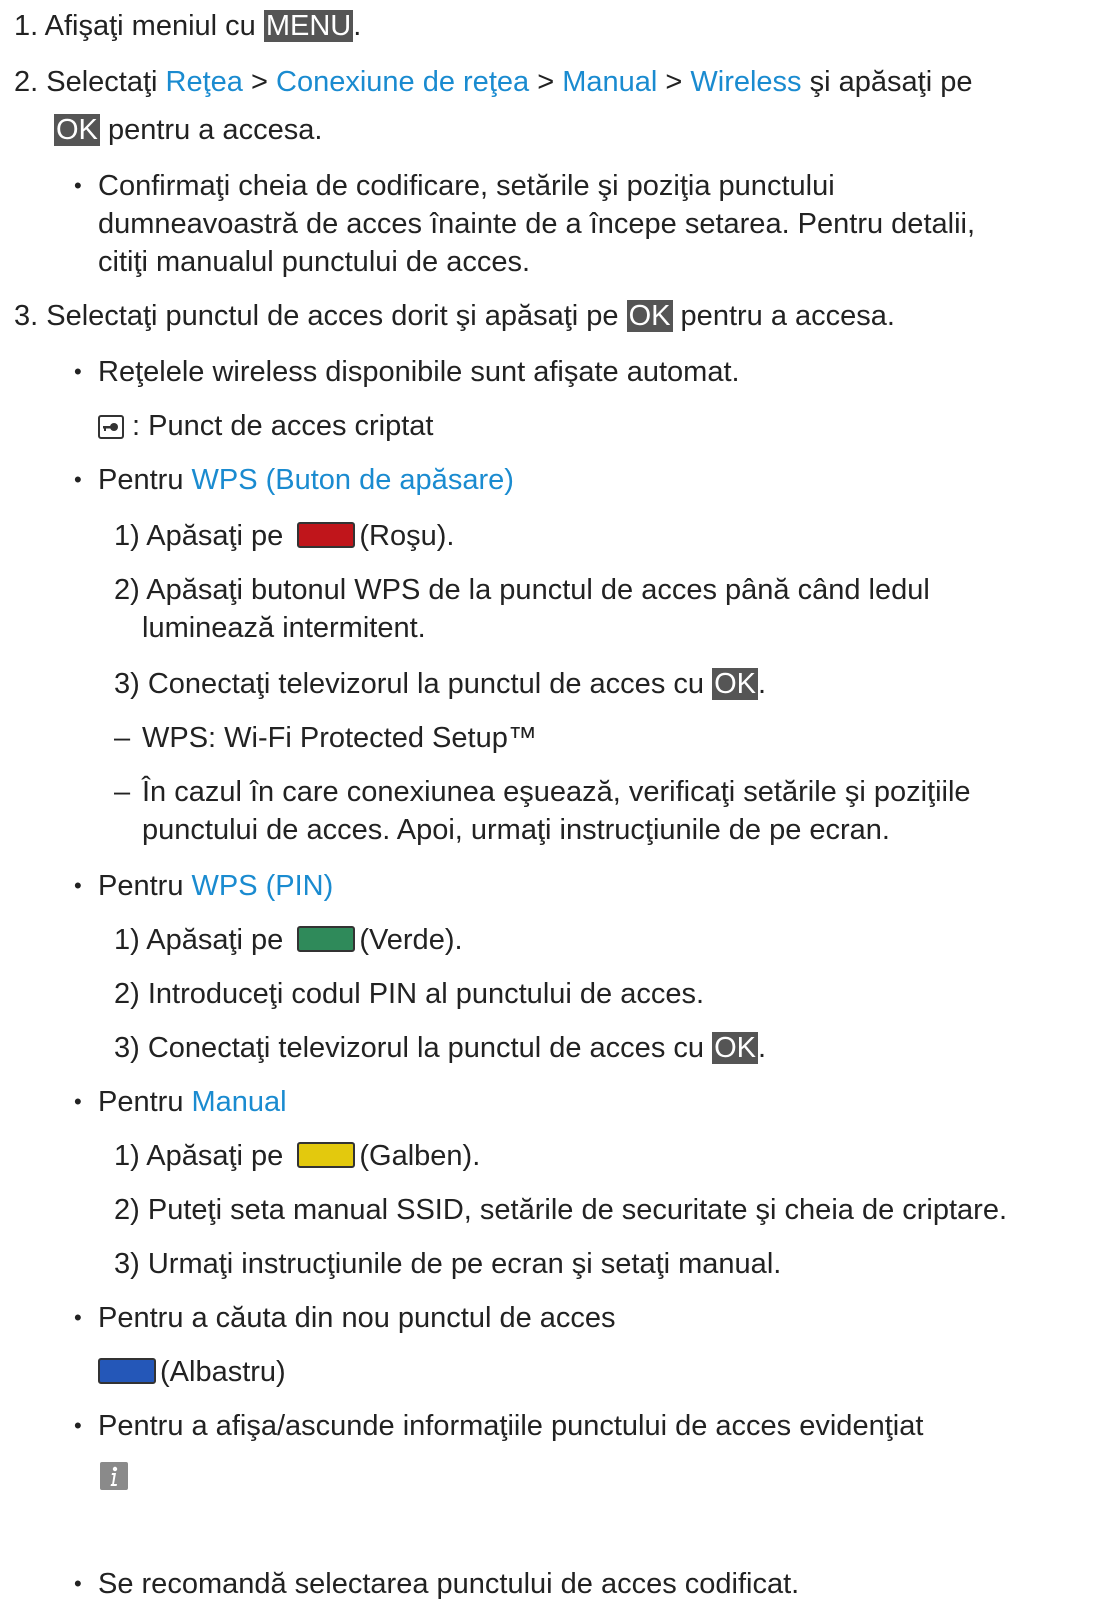  What do you see at coordinates (308, 26) in the screenshot?
I see `menu-key: MENU` at bounding box center [308, 26].